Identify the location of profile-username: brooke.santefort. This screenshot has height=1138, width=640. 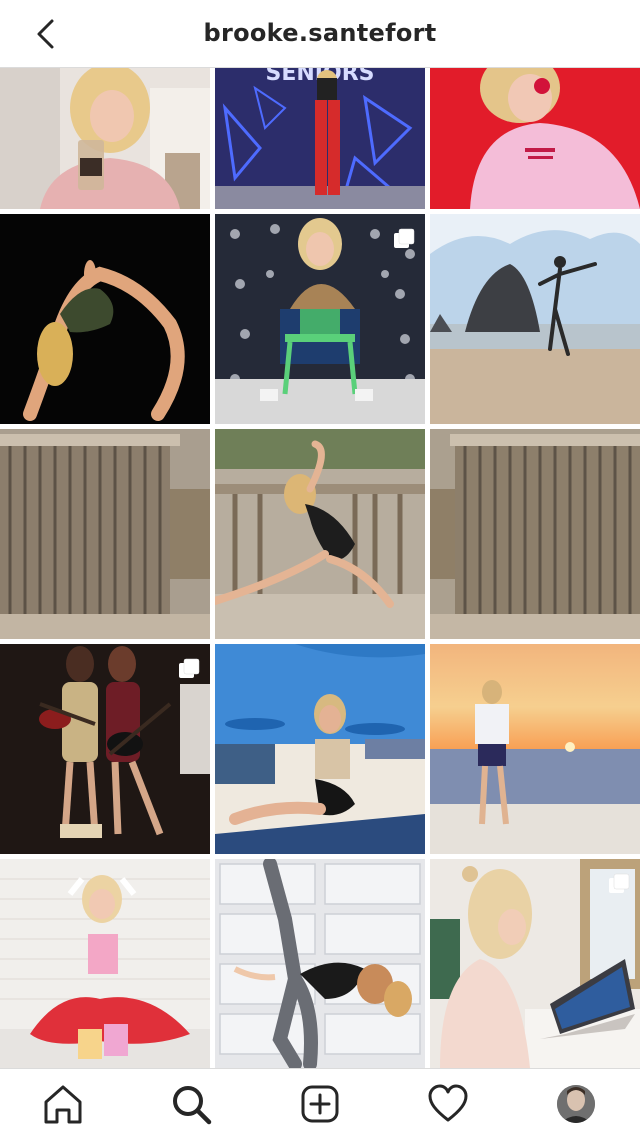
(320, 33).